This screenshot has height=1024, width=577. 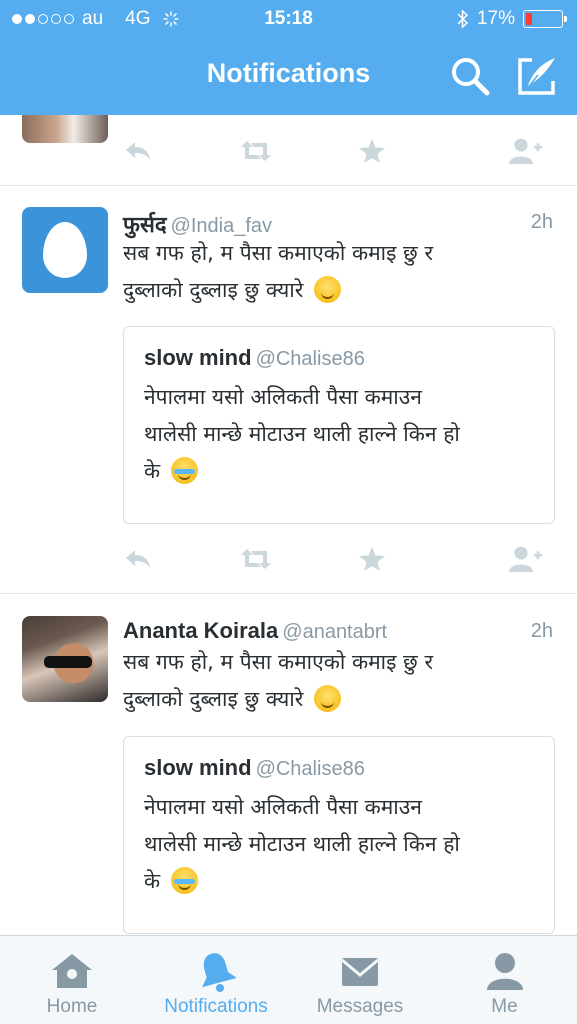 I want to click on envelope-icon, so click(x=360, y=972).